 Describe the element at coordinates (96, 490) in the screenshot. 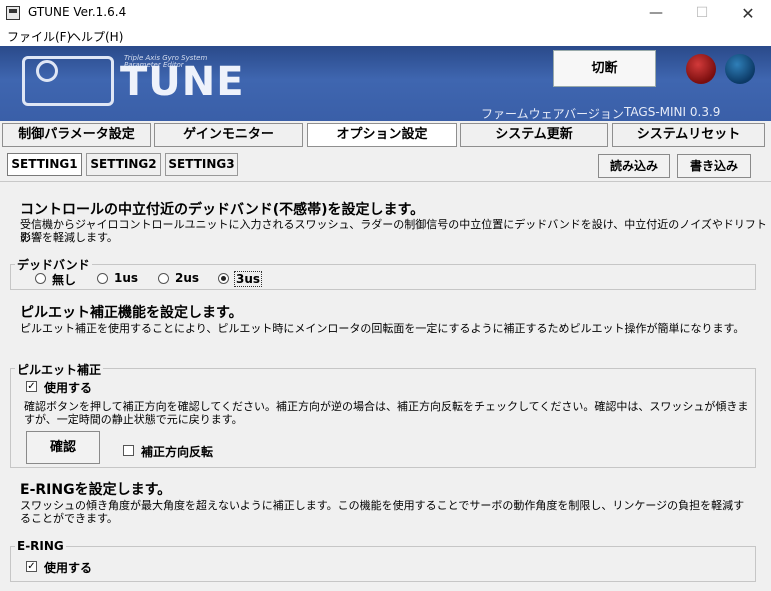

I see `ering-heading: E-RINGを設定します。` at that location.